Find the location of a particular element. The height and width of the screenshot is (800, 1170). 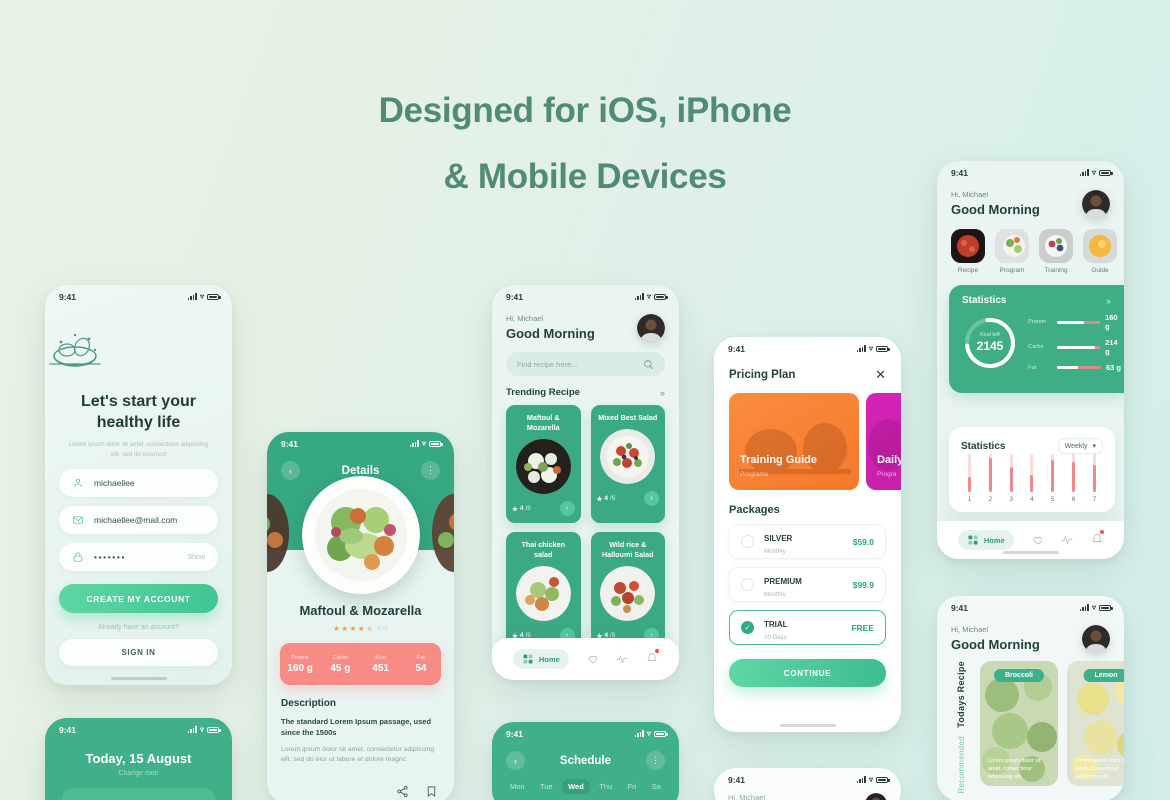

promo-card-training: Training Guide Programs is located at coordinates (794, 441).